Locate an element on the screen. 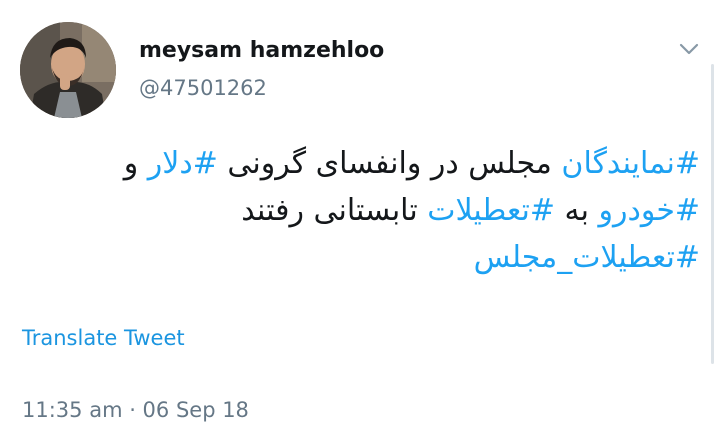  author-display-name: meysam hamzehloo is located at coordinates (261, 50).